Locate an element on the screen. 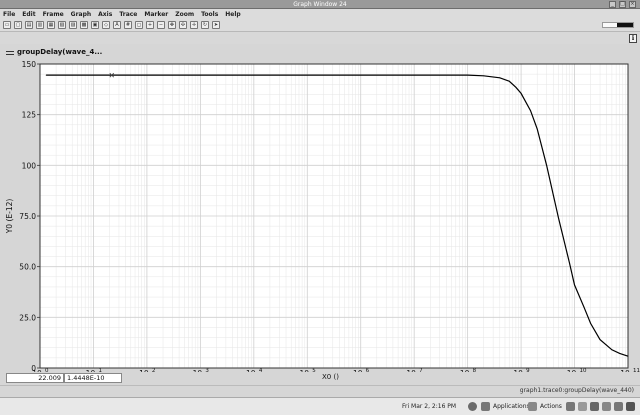 The image size is (640, 415). zoom-in-icon: + is located at coordinates (150, 25).